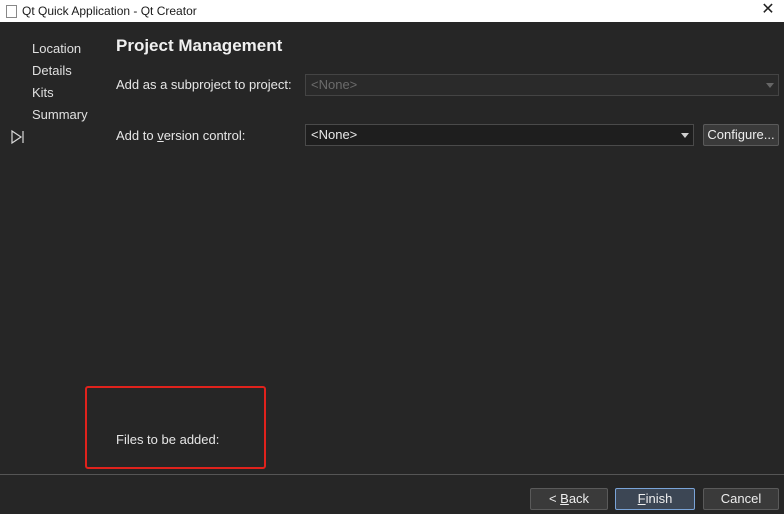 This screenshot has height=514, width=784. I want to click on files-to-be-added-label: Files to be added:, so click(168, 439).